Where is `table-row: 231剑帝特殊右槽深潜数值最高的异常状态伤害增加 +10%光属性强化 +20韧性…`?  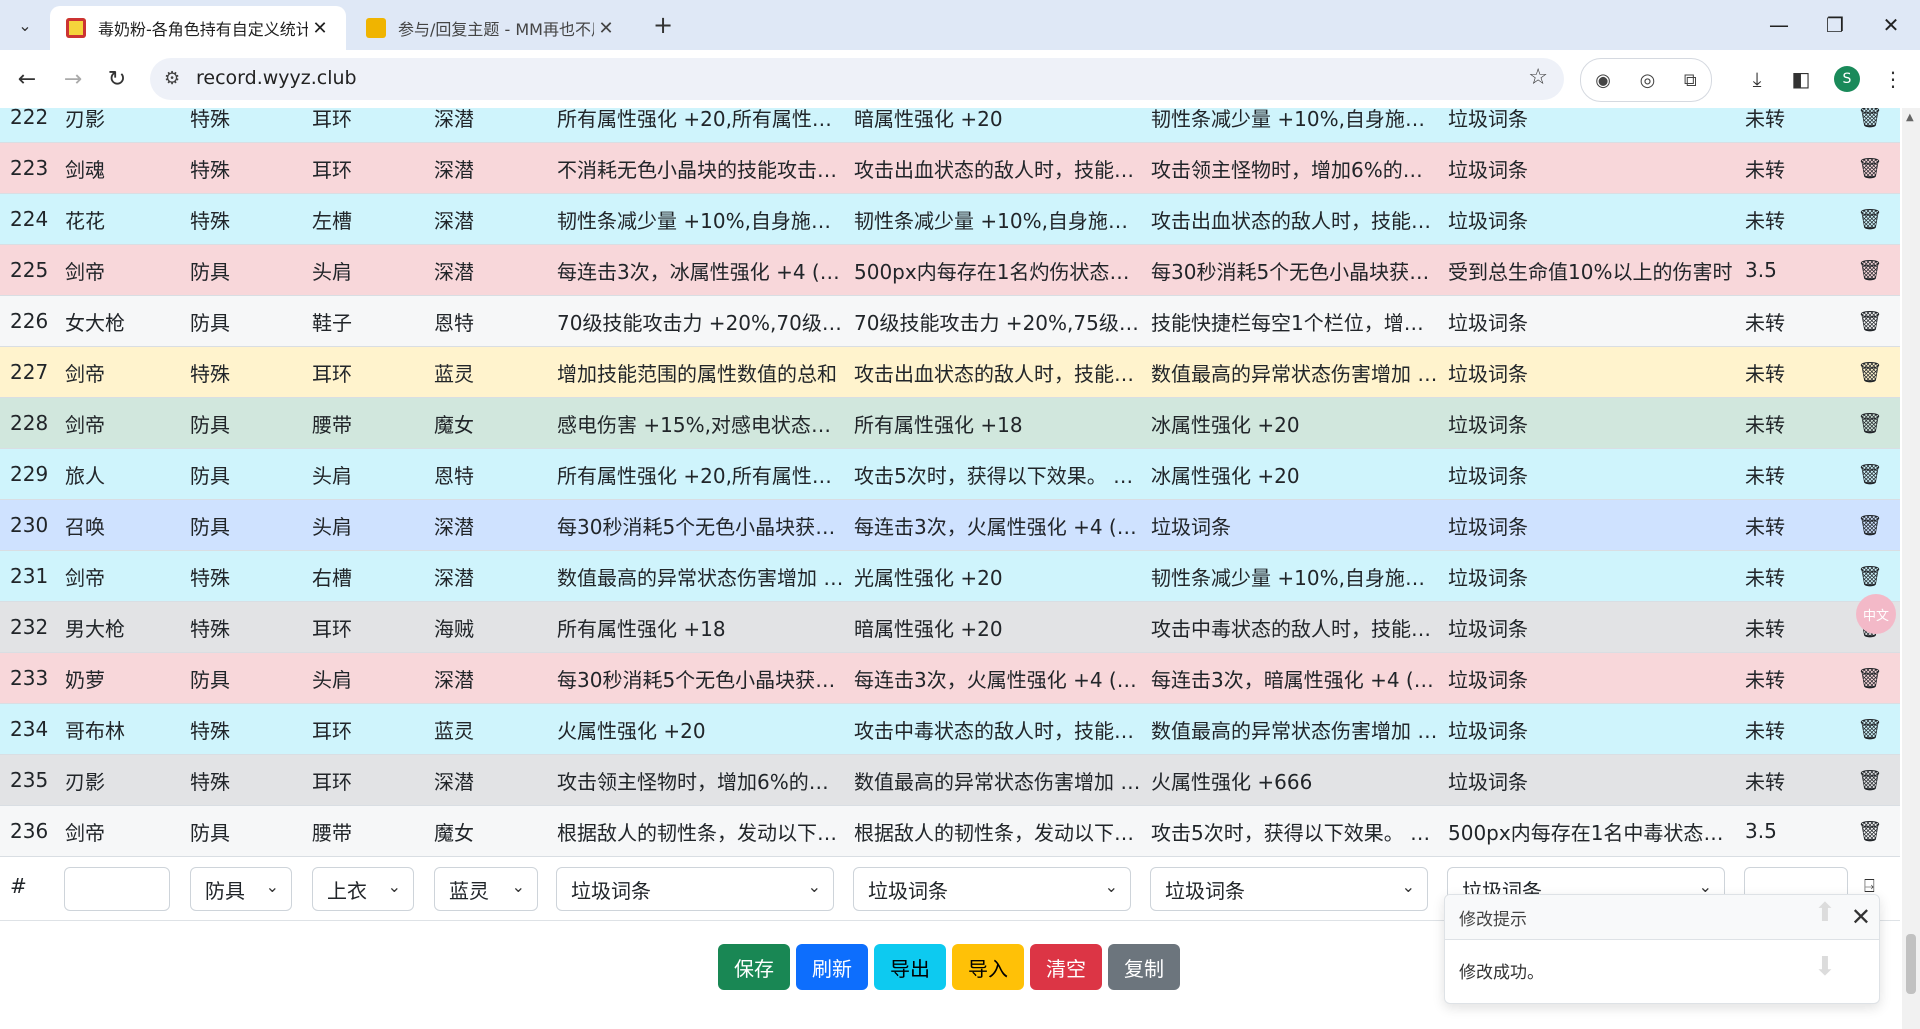
table-row: 231剑帝特殊右槽深潜数值最高的异常状态伤害增加 +10%光属性强化 +20韧性… is located at coordinates (950, 576).